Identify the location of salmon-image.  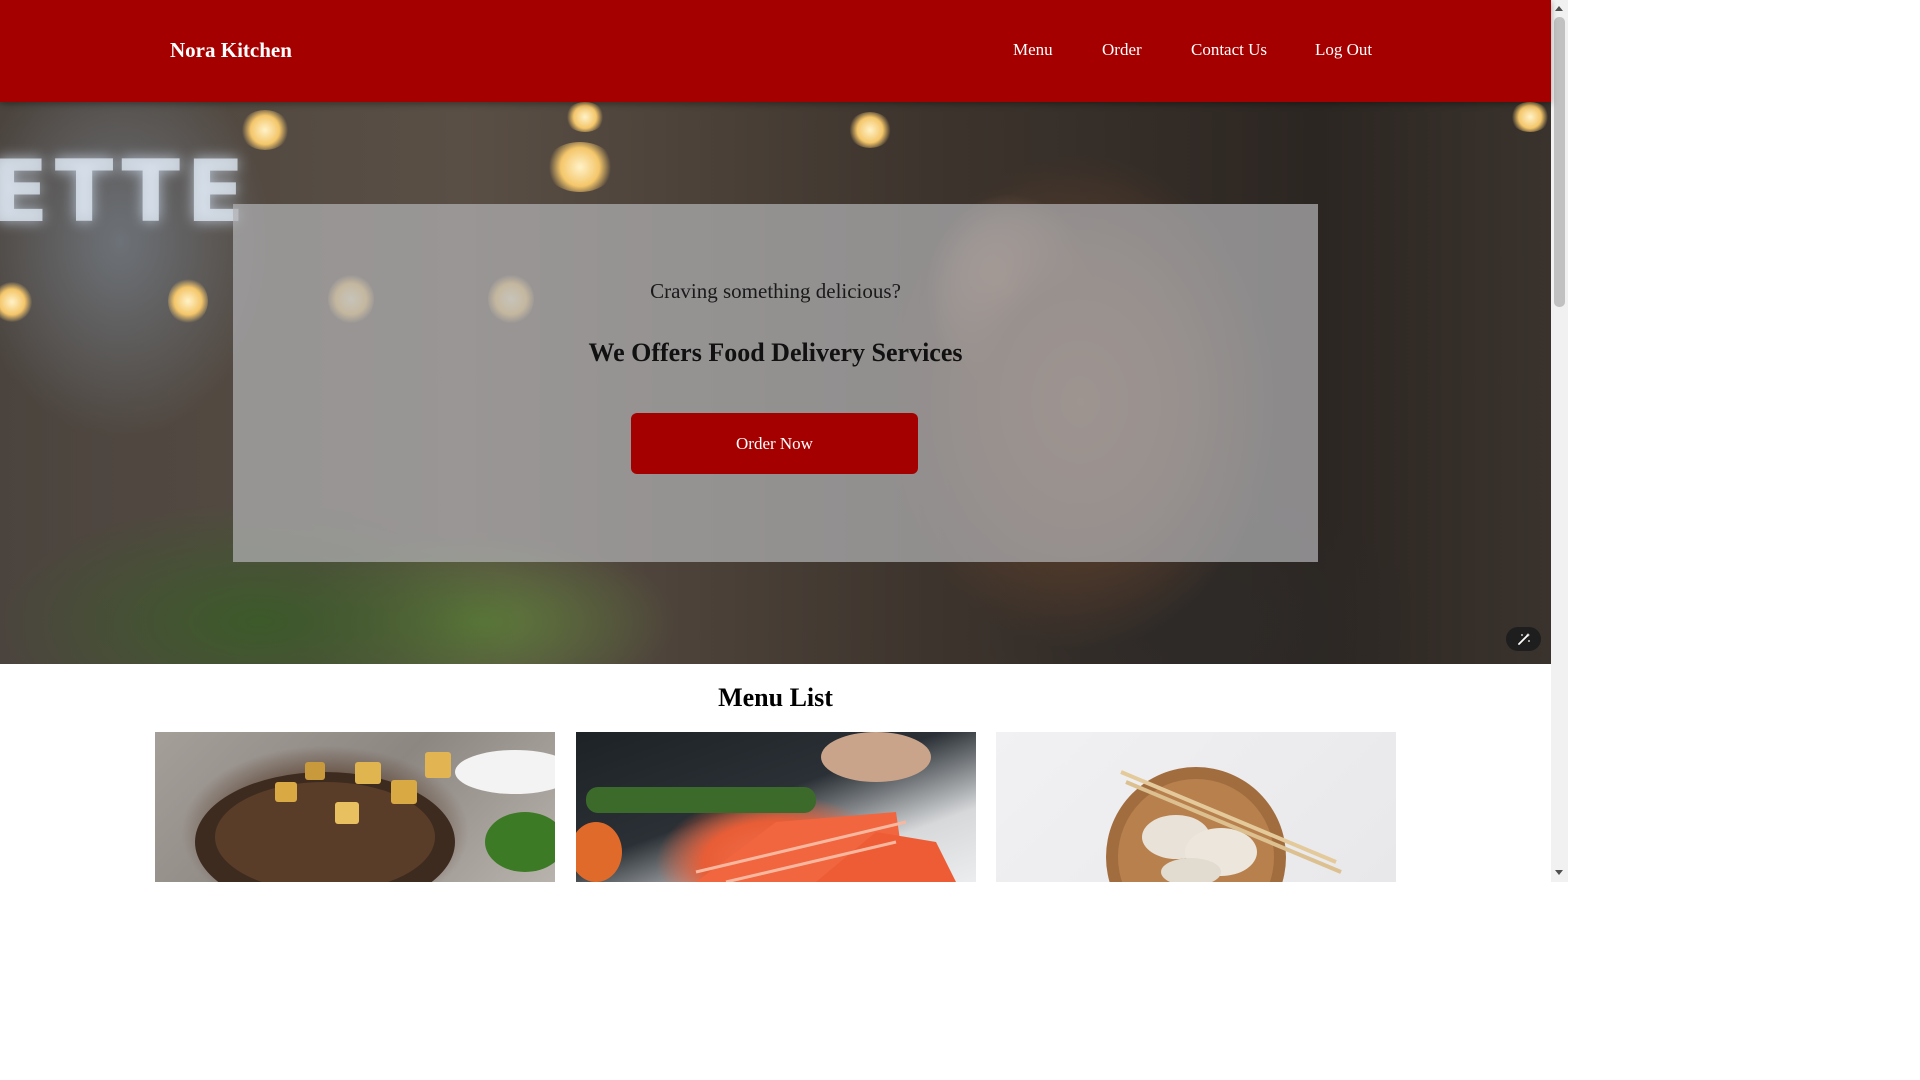
(766, 807).